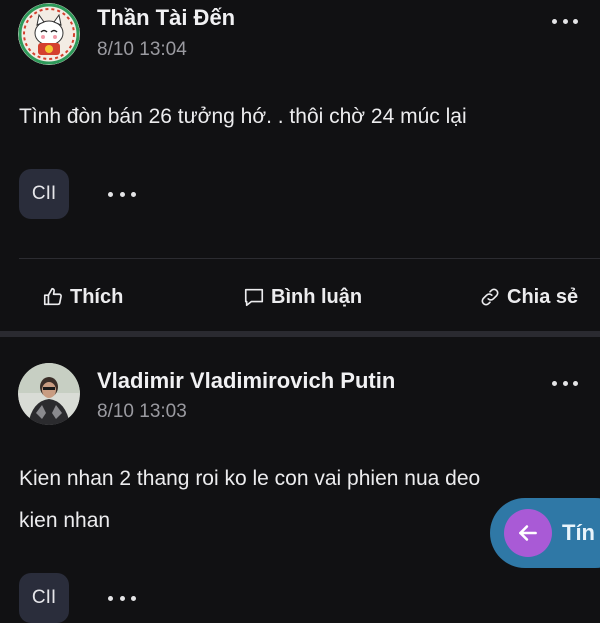  Describe the element at coordinates (97, 296) in the screenshot. I see `like-label: Thích` at that location.